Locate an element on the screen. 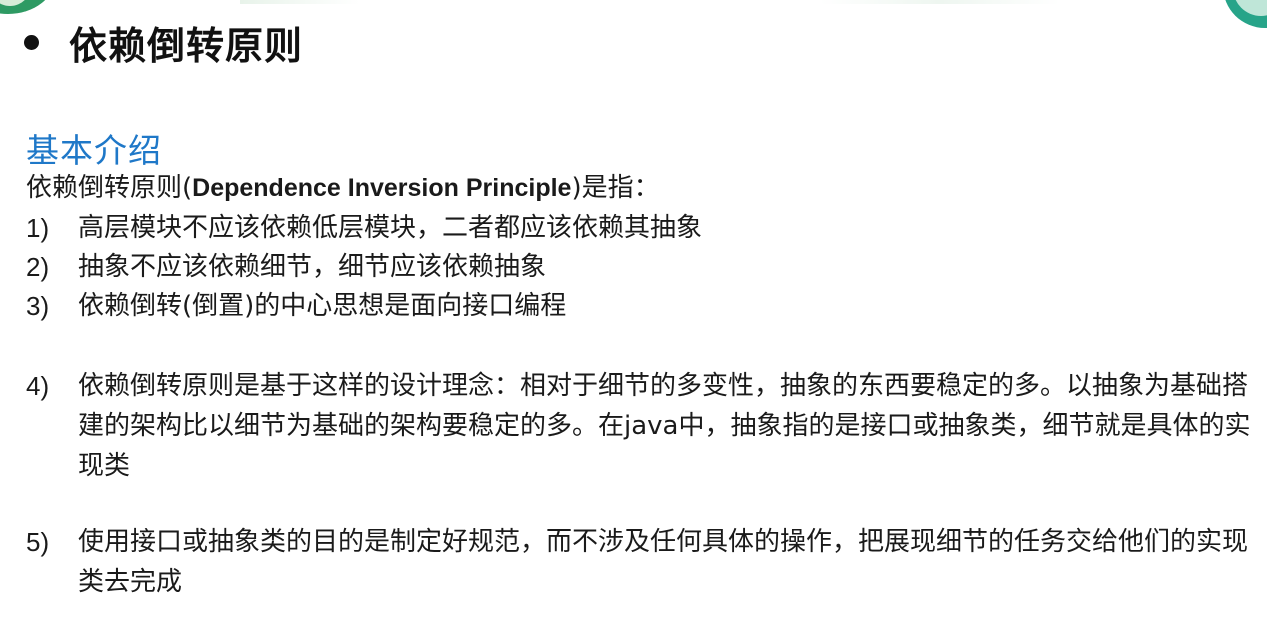  intro-suffix: )是指： is located at coordinates (615, 188).